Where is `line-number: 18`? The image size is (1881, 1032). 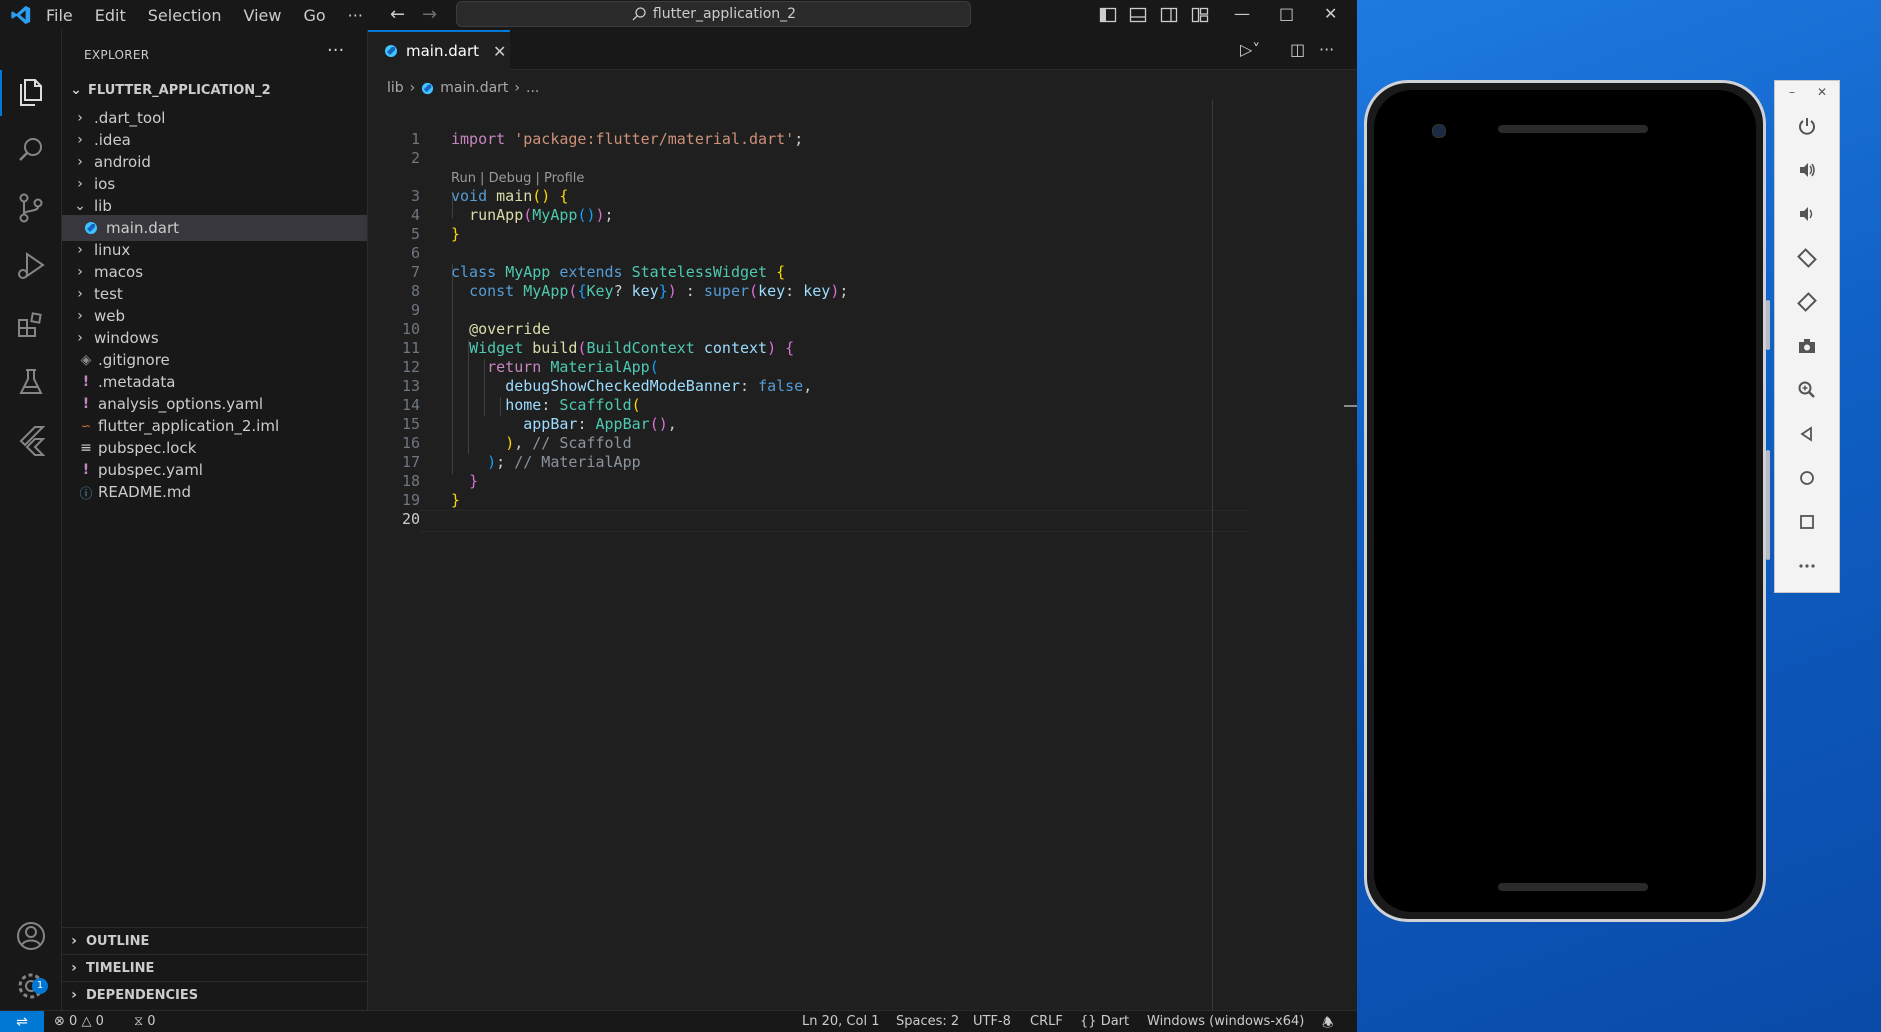
line-number: 18 is located at coordinates (410, 481).